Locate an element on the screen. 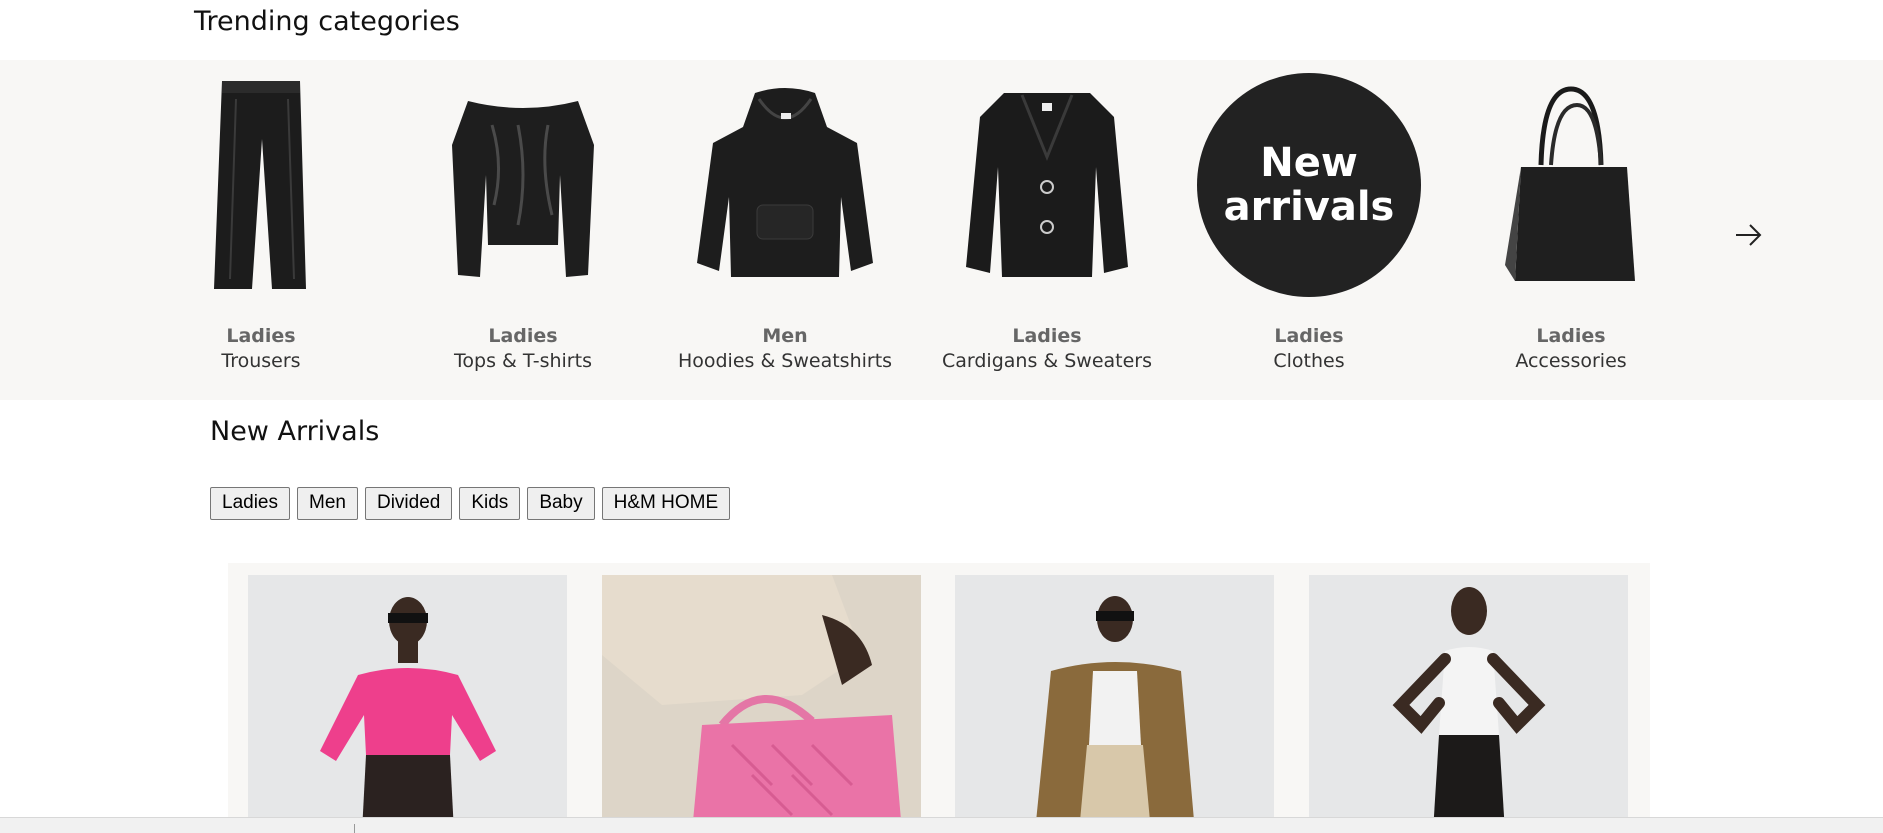 The width and height of the screenshot is (1883, 833). category-dept: Men is located at coordinates (785, 336).